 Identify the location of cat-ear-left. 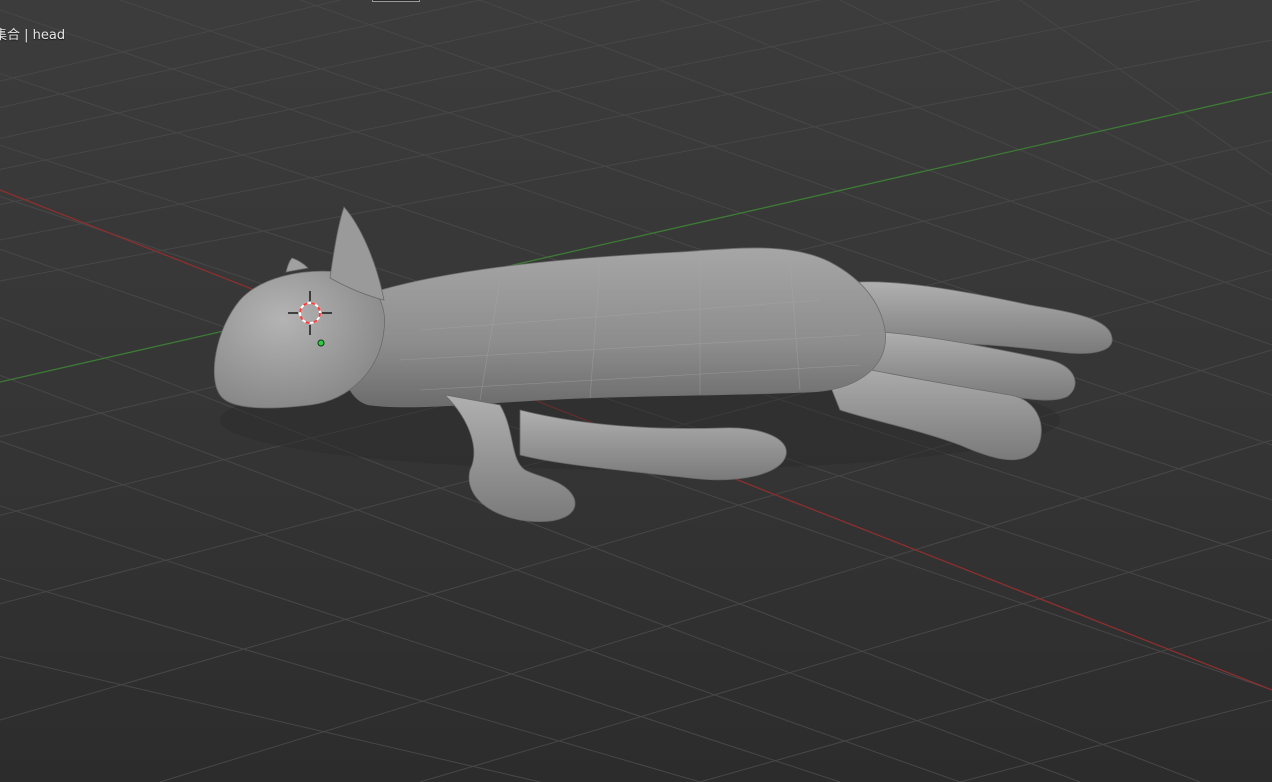
(297, 265).